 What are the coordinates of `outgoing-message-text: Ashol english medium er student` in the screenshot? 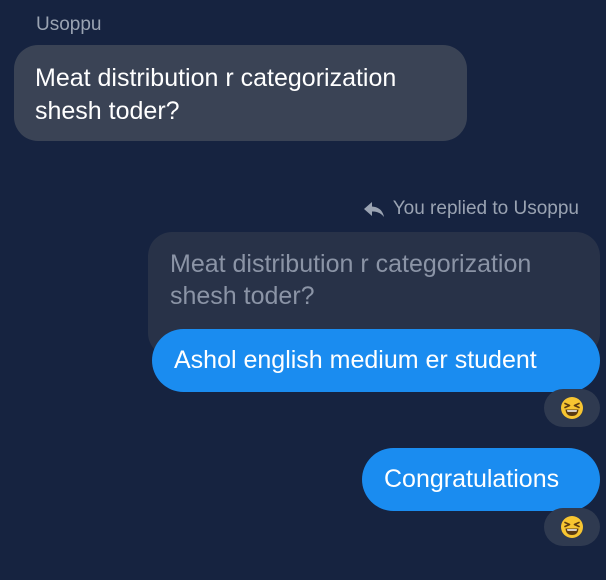 It's located at (355, 360).